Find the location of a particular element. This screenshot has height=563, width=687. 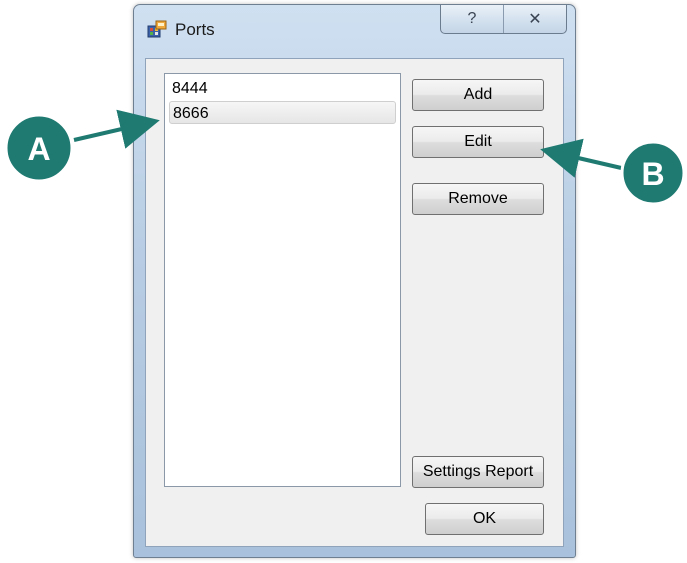

callout-a: A is located at coordinates (82, 146).